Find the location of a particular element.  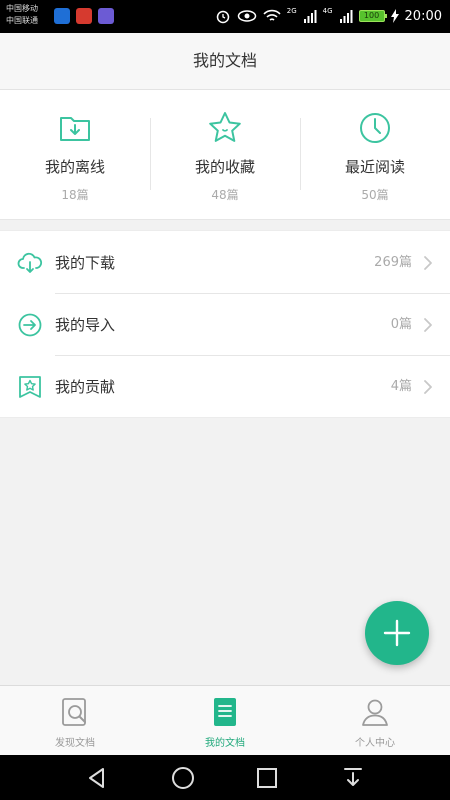

back-icon is located at coordinates (97, 778).